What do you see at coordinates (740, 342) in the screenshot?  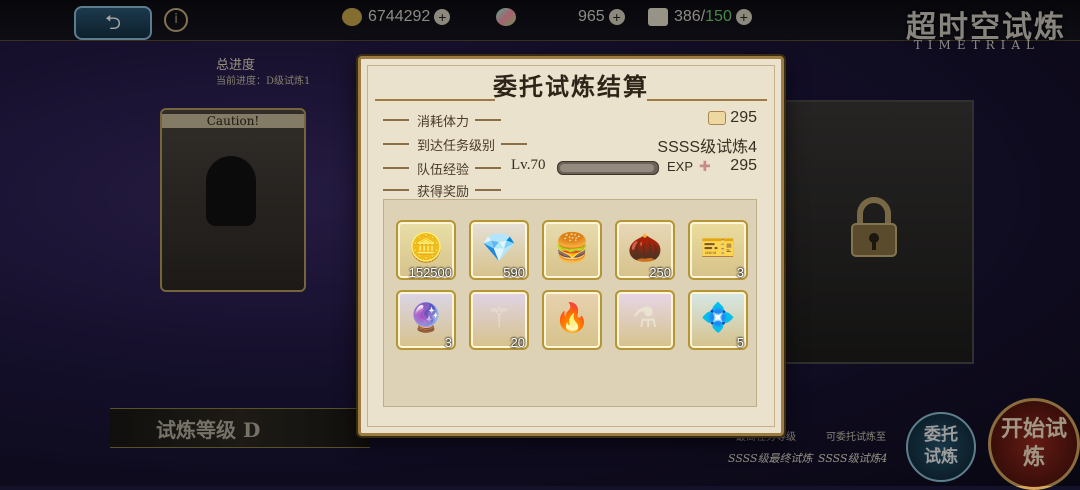 I see `reward-quantity: 5` at bounding box center [740, 342].